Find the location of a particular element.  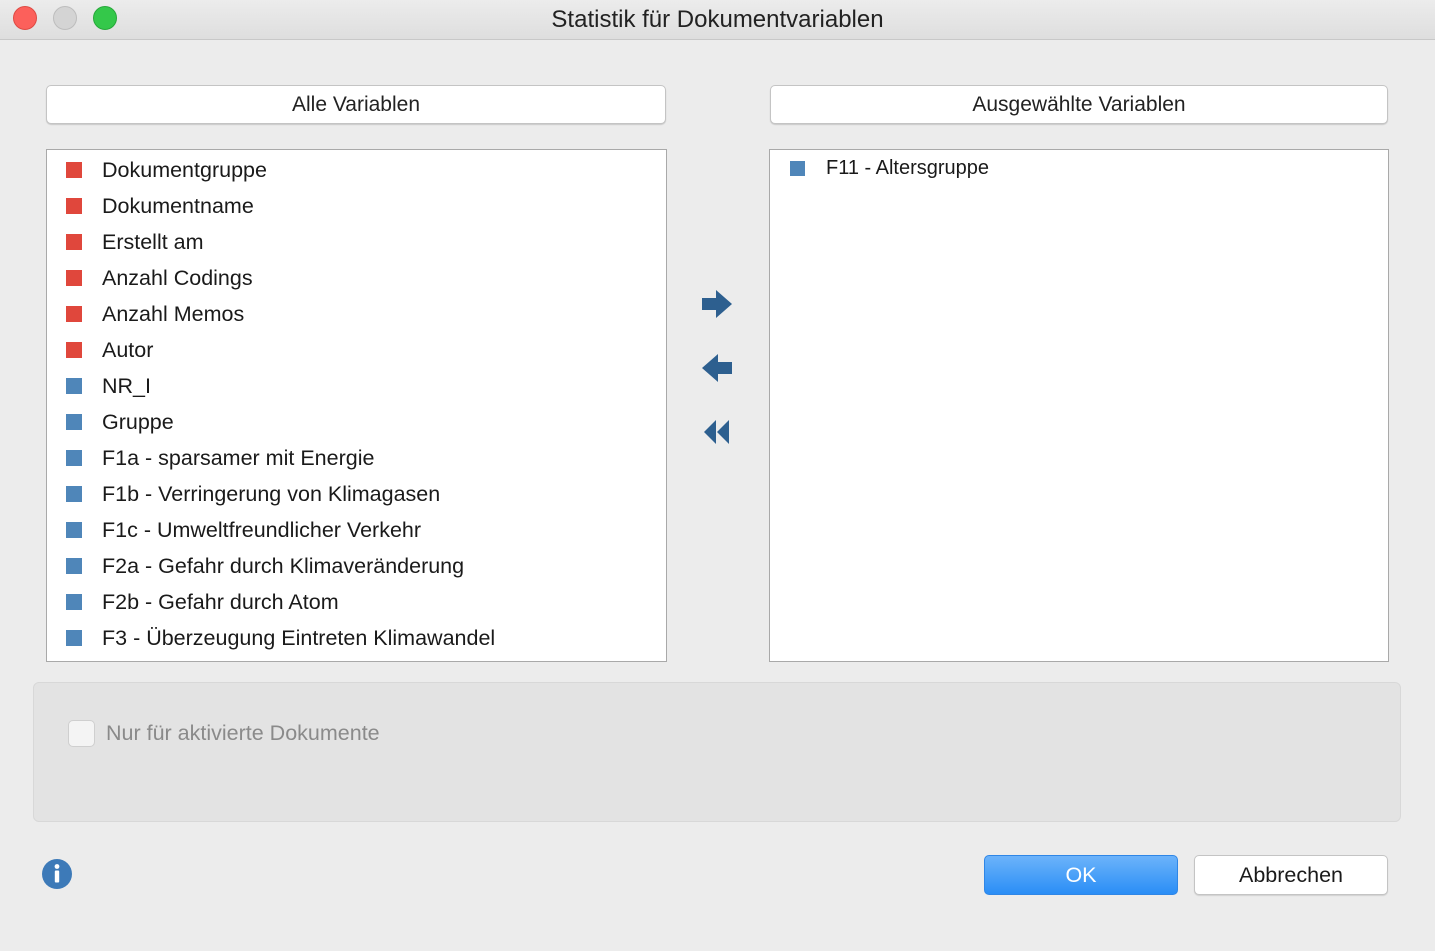

list-item: NR_I is located at coordinates (356, 386).